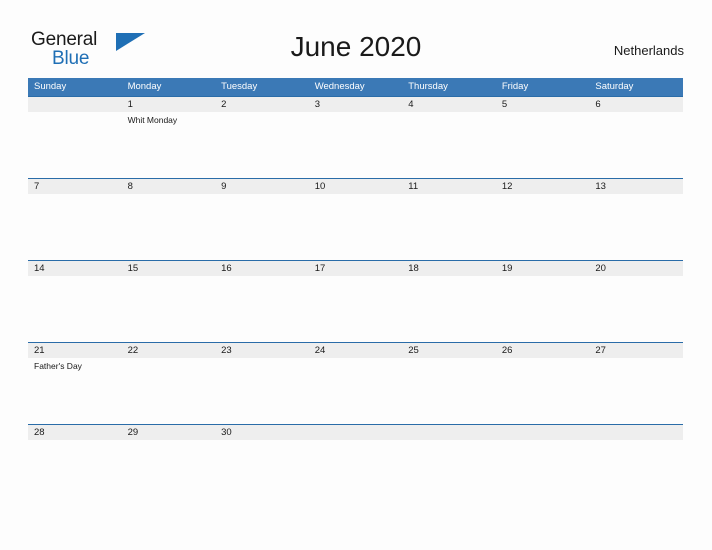 The width and height of the screenshot is (712, 550). Describe the element at coordinates (320, 350) in the screenshot. I see `day-number: 24` at that location.